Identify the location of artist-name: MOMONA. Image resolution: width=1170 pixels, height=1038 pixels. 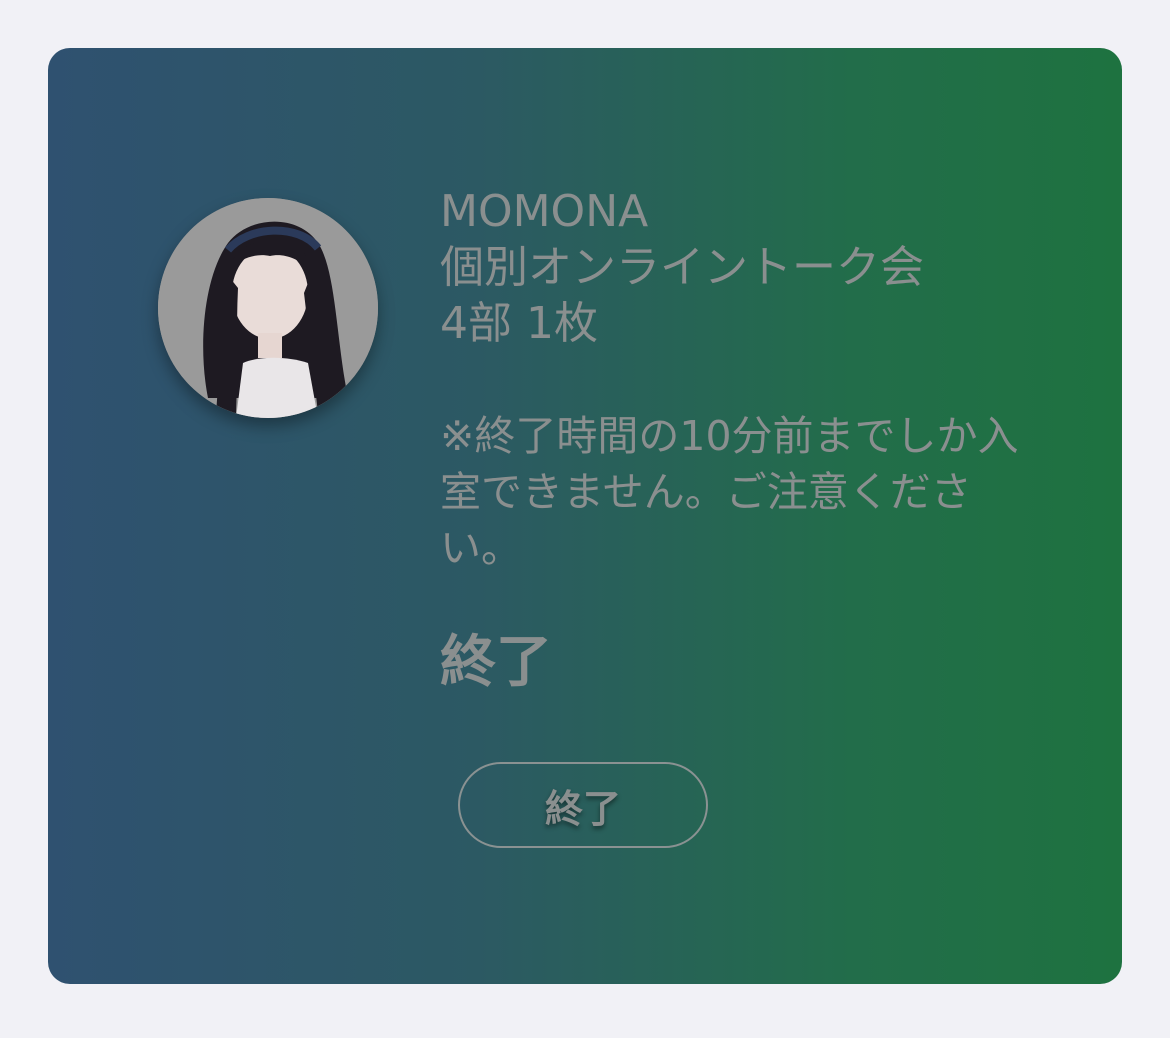
(544, 211).